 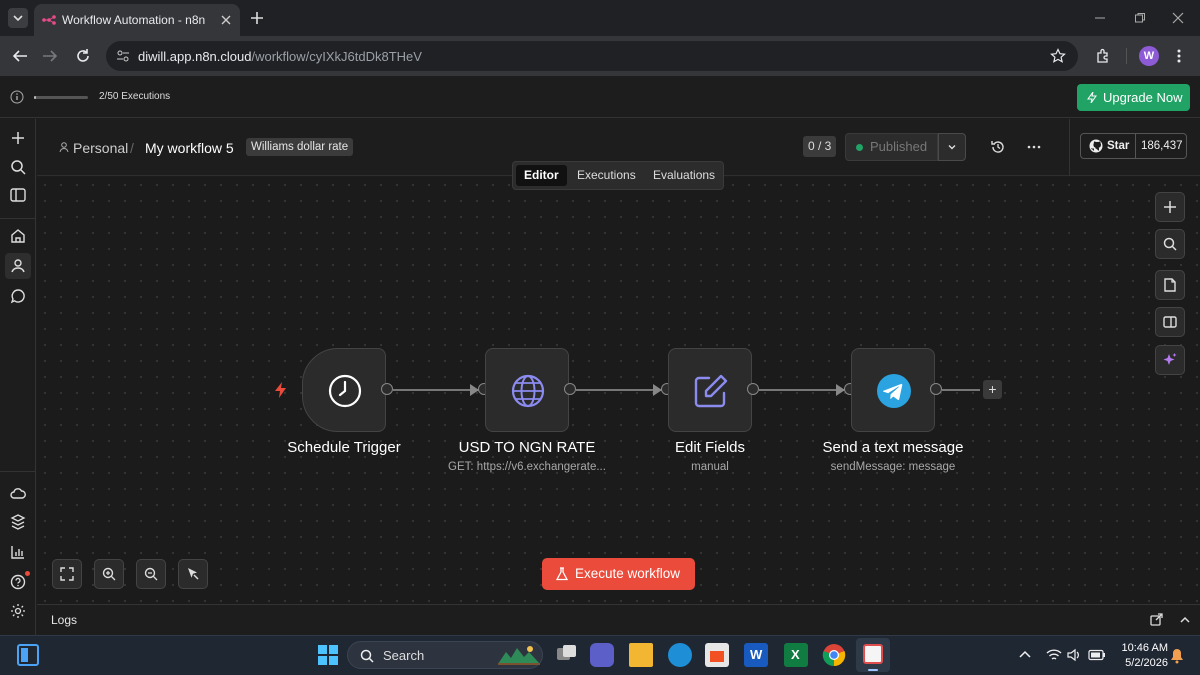 What do you see at coordinates (445, 655) in the screenshot?
I see `taskbar-search: Search` at bounding box center [445, 655].